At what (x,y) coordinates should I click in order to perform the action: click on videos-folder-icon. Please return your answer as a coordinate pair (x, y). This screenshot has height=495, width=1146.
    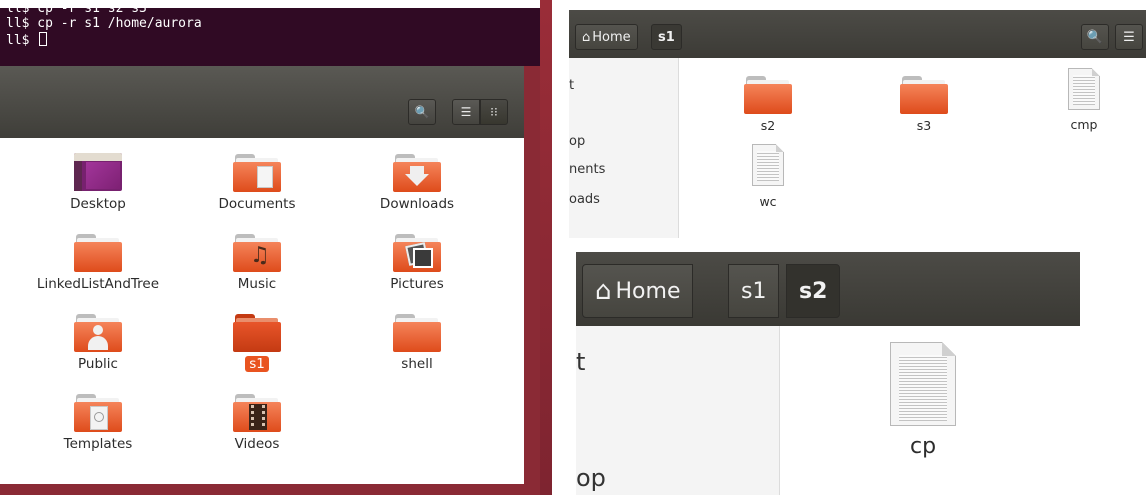
    Looking at the image, I should click on (257, 412).